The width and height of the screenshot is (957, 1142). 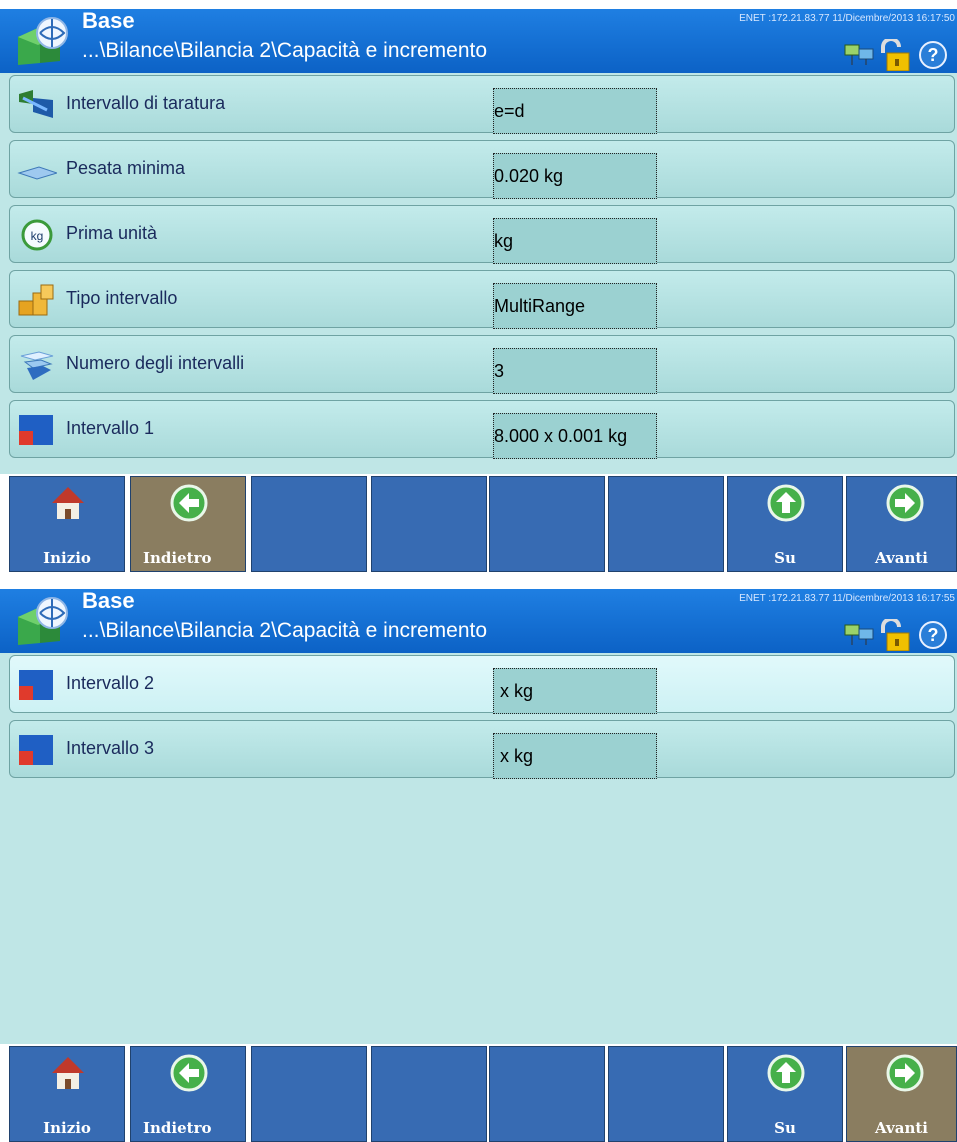 I want to click on list-item: Intervallo 1 8.000 x 0.001 kg, so click(x=482, y=429).